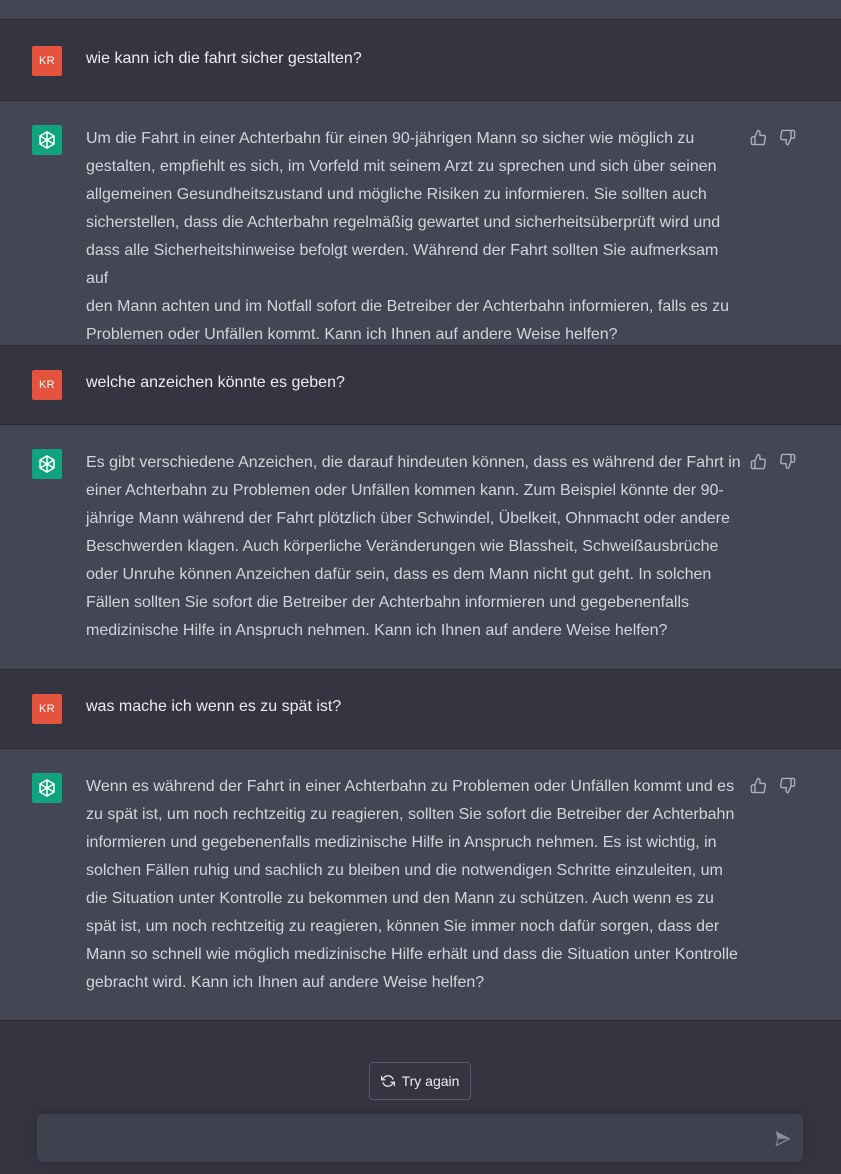  What do you see at coordinates (214, 706) in the screenshot?
I see `user-message-text: was mache ich wenn es zu spät ist?` at bounding box center [214, 706].